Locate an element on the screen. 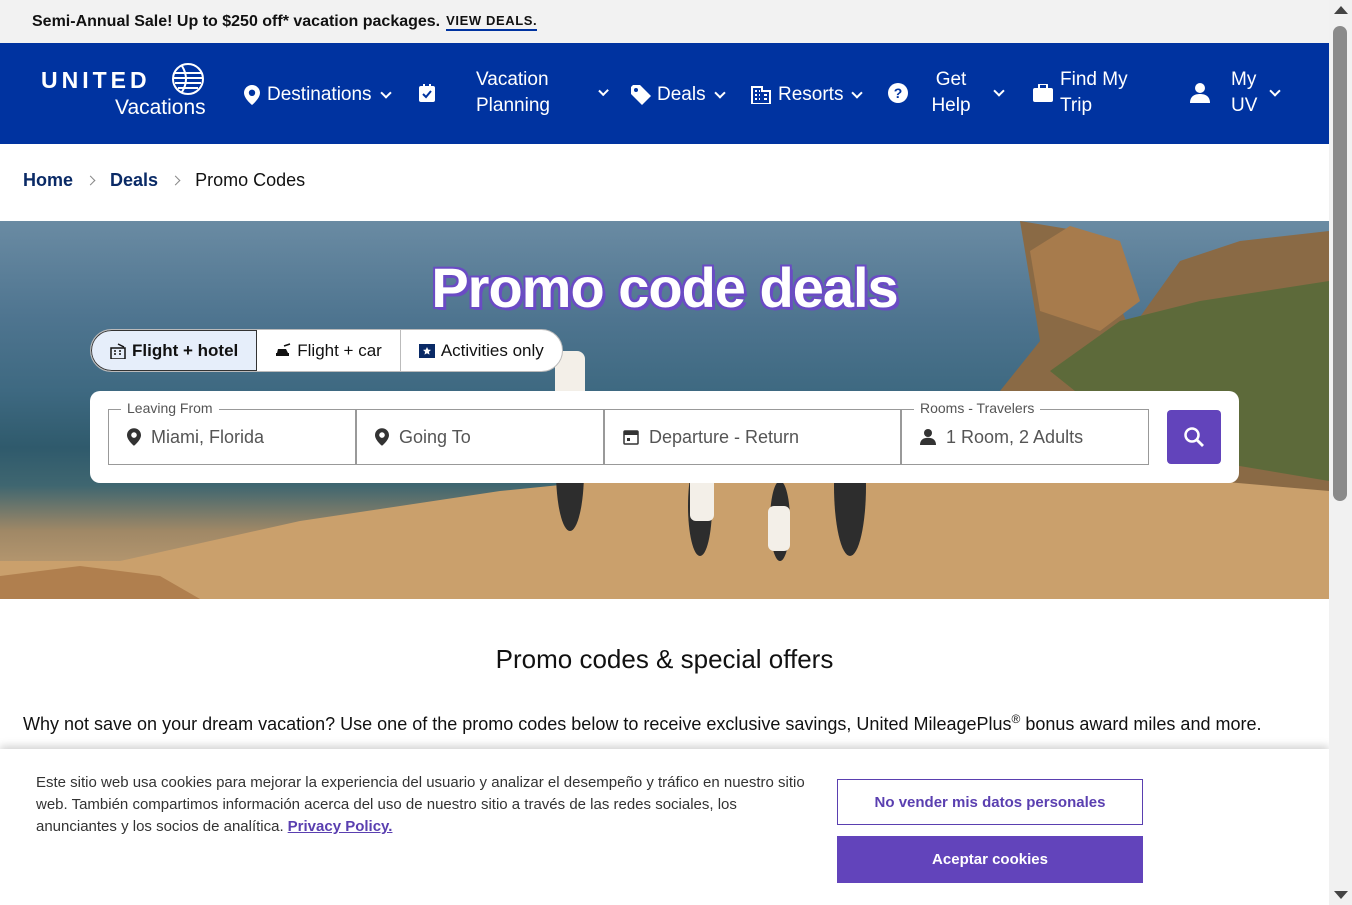 The width and height of the screenshot is (1352, 905). breadcrumb-deals-link: Deals is located at coordinates (134, 180).